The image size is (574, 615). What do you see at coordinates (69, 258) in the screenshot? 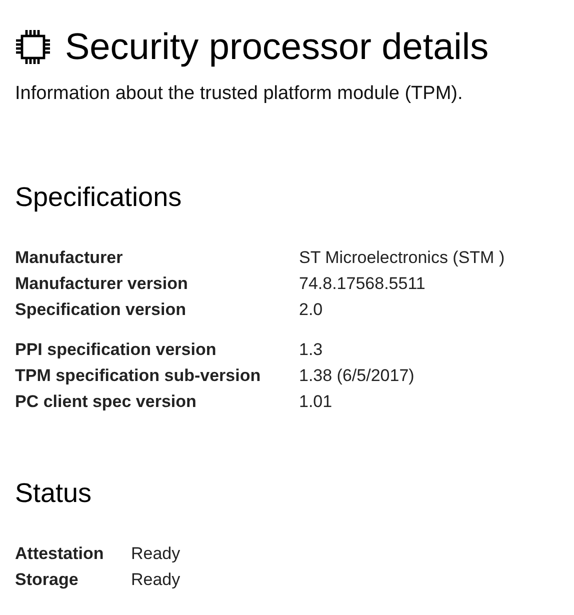
I see `property-label: Manufacturer` at bounding box center [69, 258].